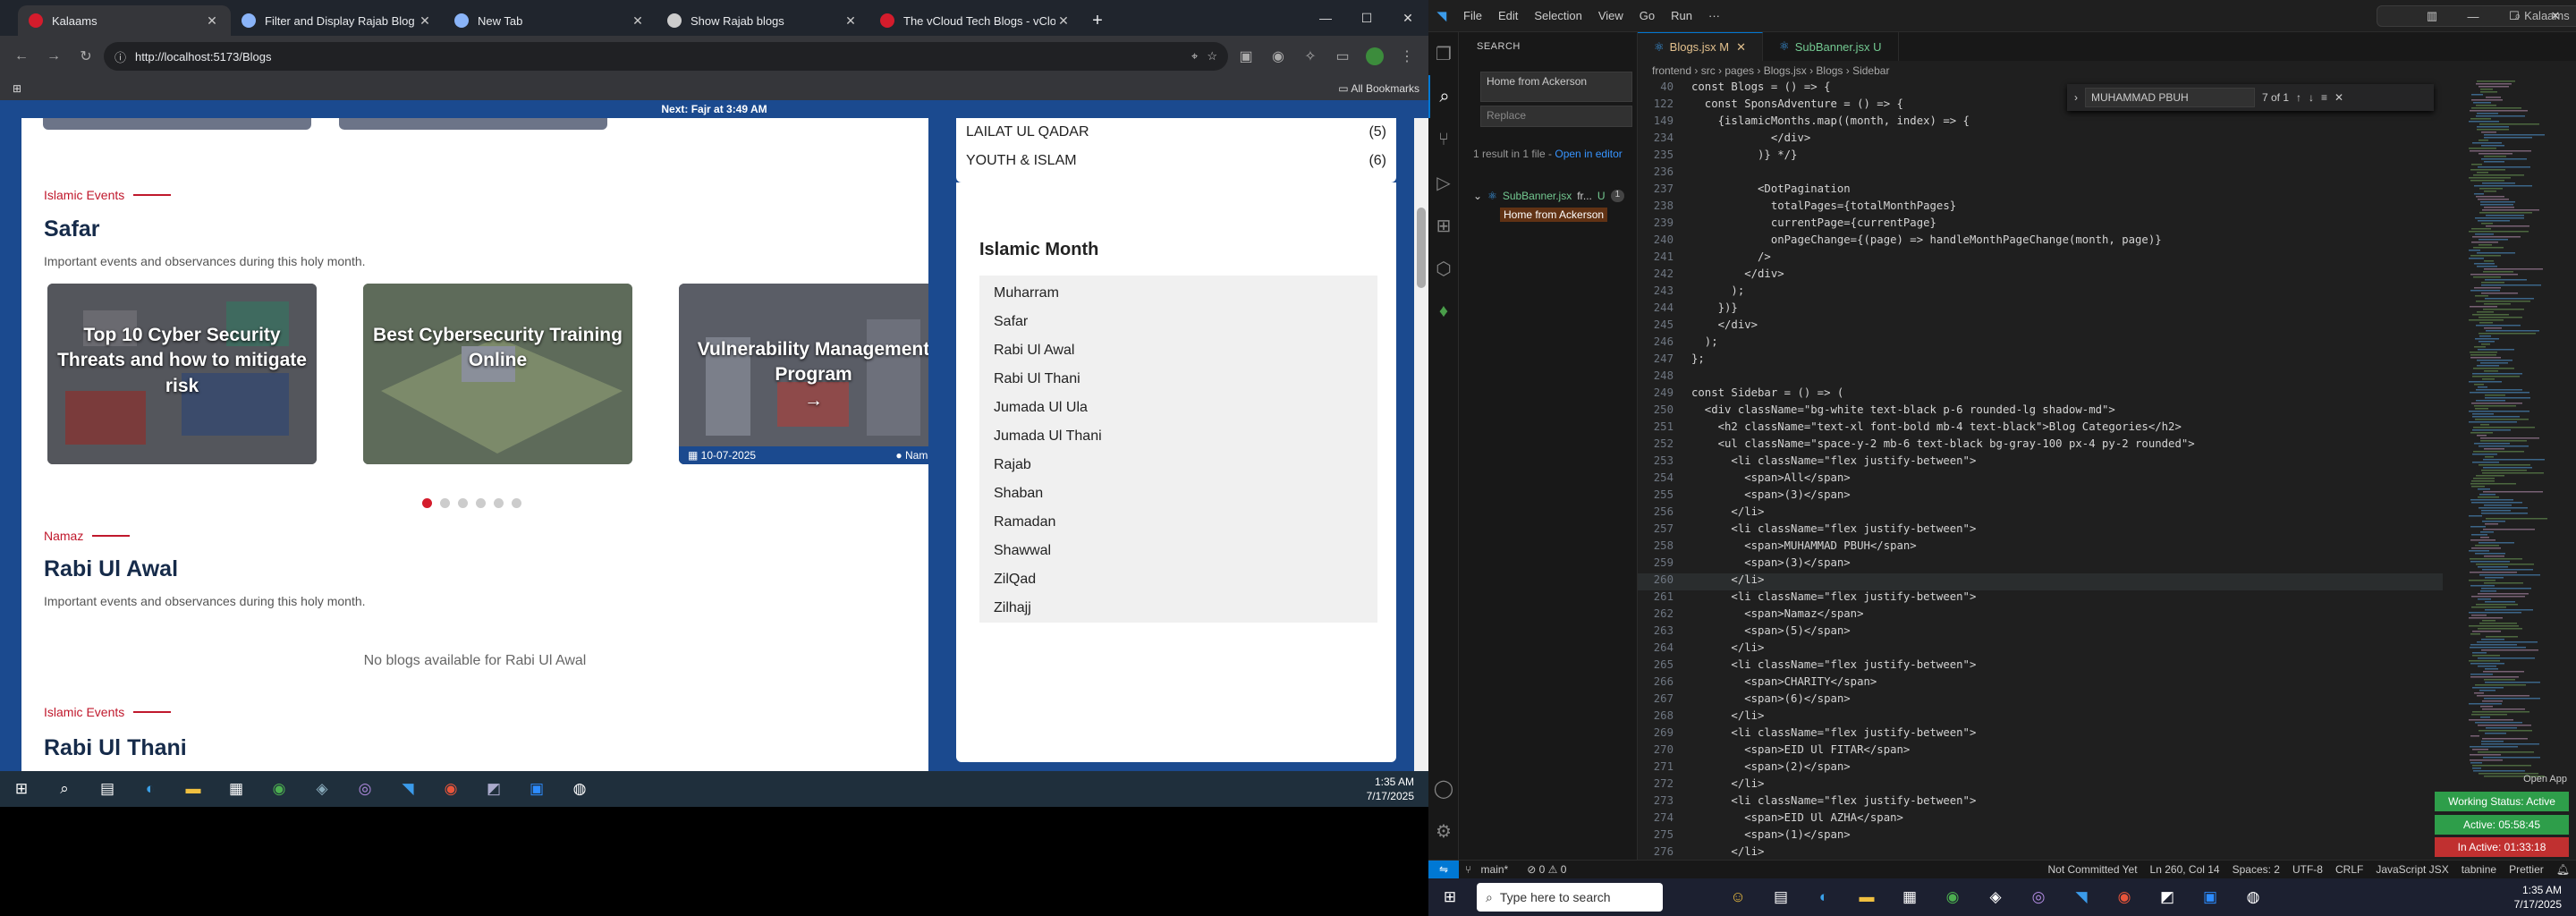  Describe the element at coordinates (2040, 139) in the screenshot. I see `code-line: 234 </div>` at that location.